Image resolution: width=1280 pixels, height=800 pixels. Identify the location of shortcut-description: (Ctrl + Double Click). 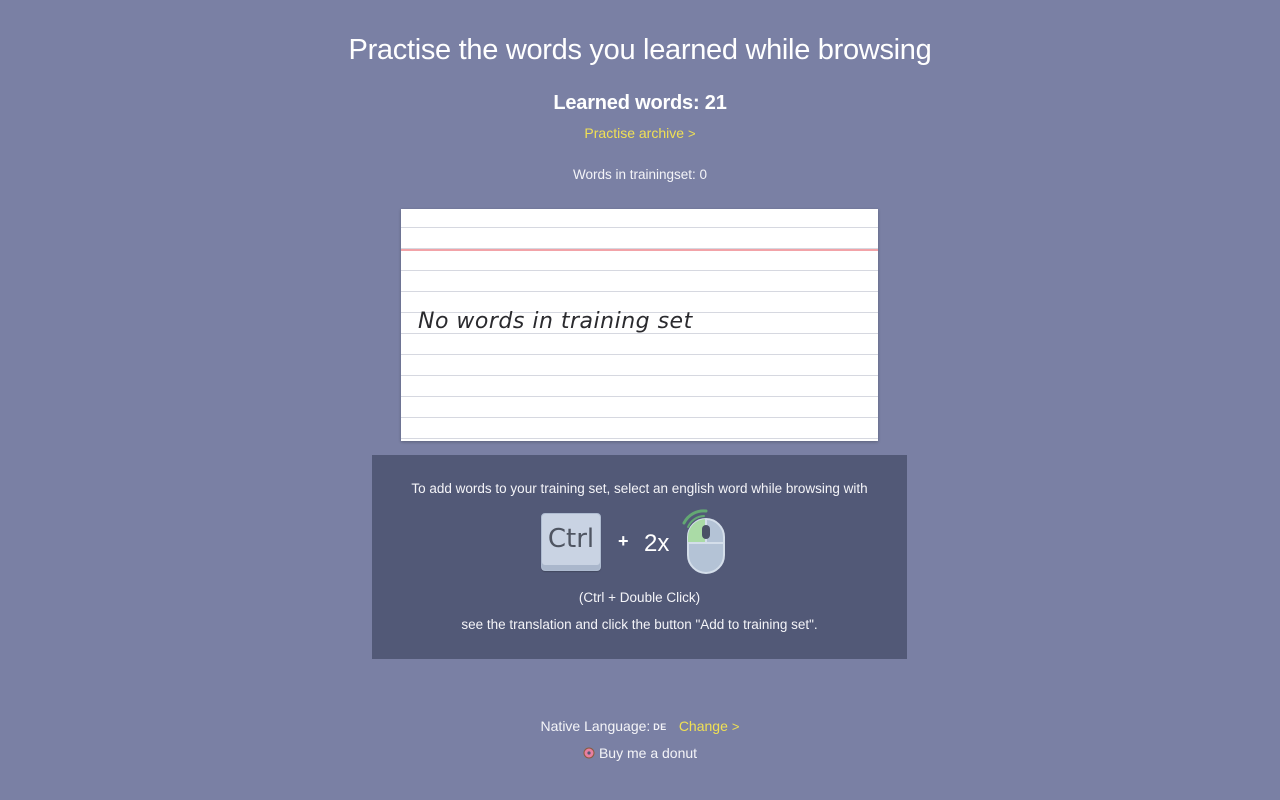
(639, 597).